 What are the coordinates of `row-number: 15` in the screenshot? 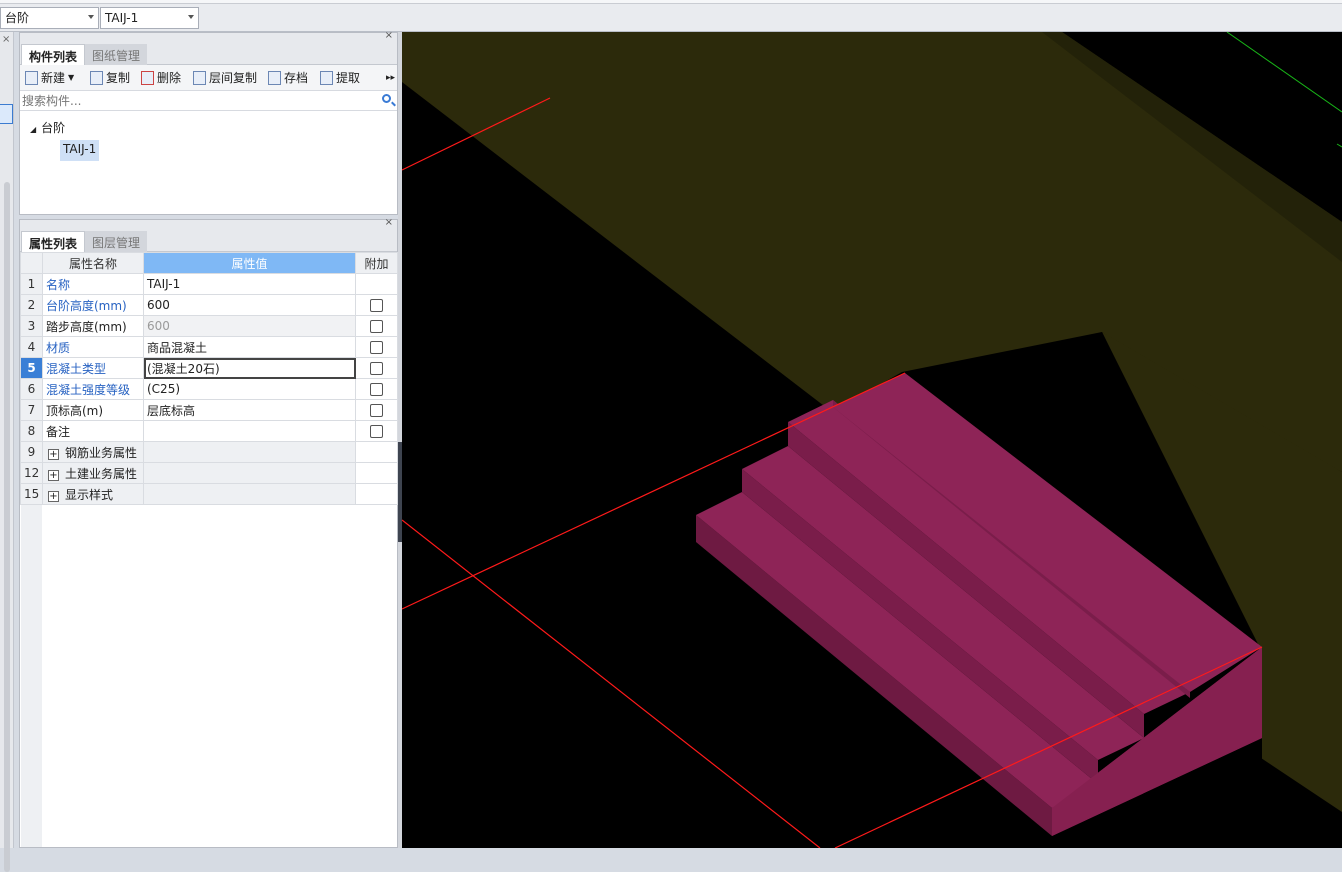 It's located at (31, 494).